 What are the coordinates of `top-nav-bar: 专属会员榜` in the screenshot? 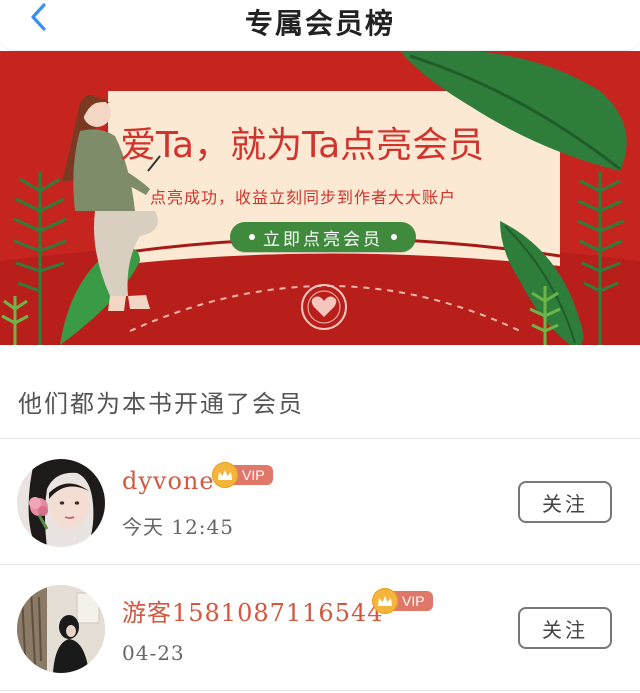 It's located at (320, 25).